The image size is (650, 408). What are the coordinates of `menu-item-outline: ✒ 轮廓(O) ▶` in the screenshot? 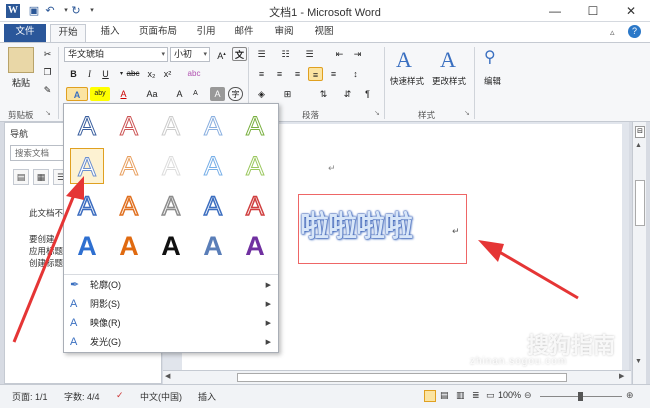 It's located at (171, 285).